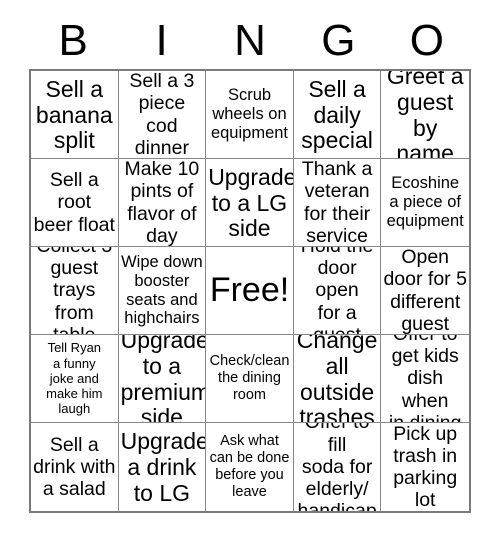 This screenshot has width=500, height=544. I want to click on bingo-cell-b-2: Sell a root beer float, so click(75, 203).